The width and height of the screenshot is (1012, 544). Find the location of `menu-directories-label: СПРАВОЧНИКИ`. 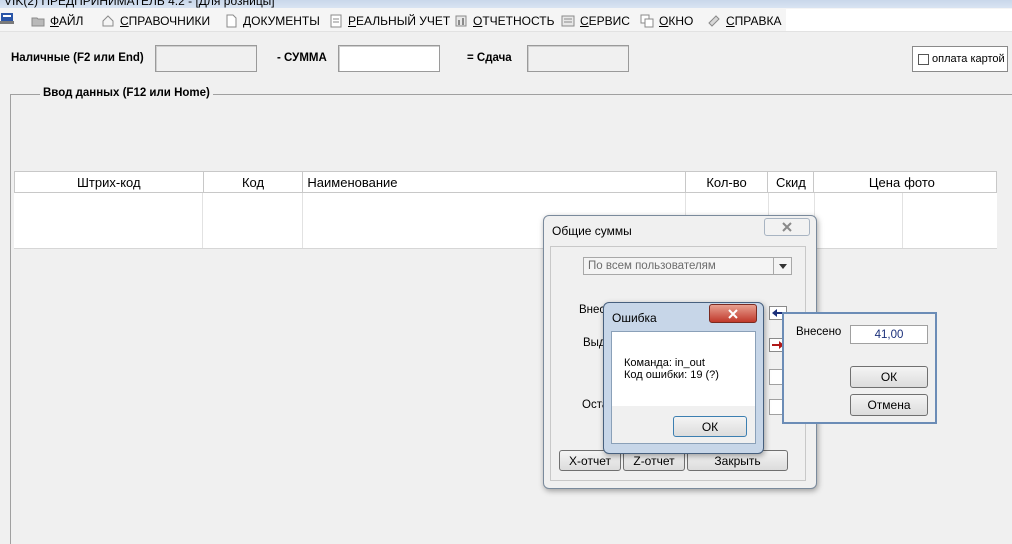

menu-directories-label: СПРАВОЧНИКИ is located at coordinates (165, 21).